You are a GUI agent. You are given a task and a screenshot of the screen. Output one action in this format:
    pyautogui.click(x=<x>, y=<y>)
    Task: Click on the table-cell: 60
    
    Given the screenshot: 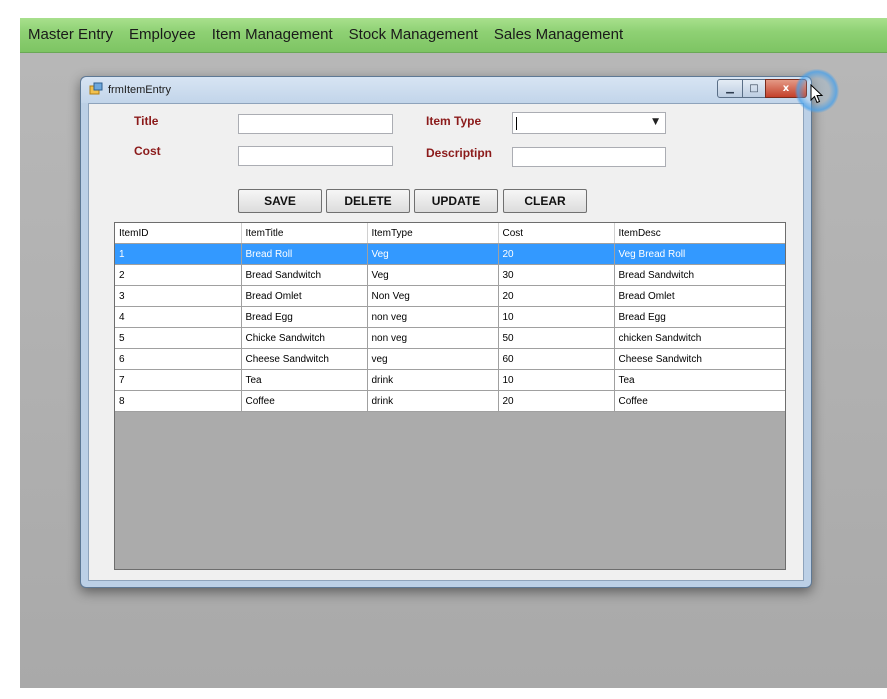 What is the action you would take?
    pyautogui.click(x=556, y=359)
    